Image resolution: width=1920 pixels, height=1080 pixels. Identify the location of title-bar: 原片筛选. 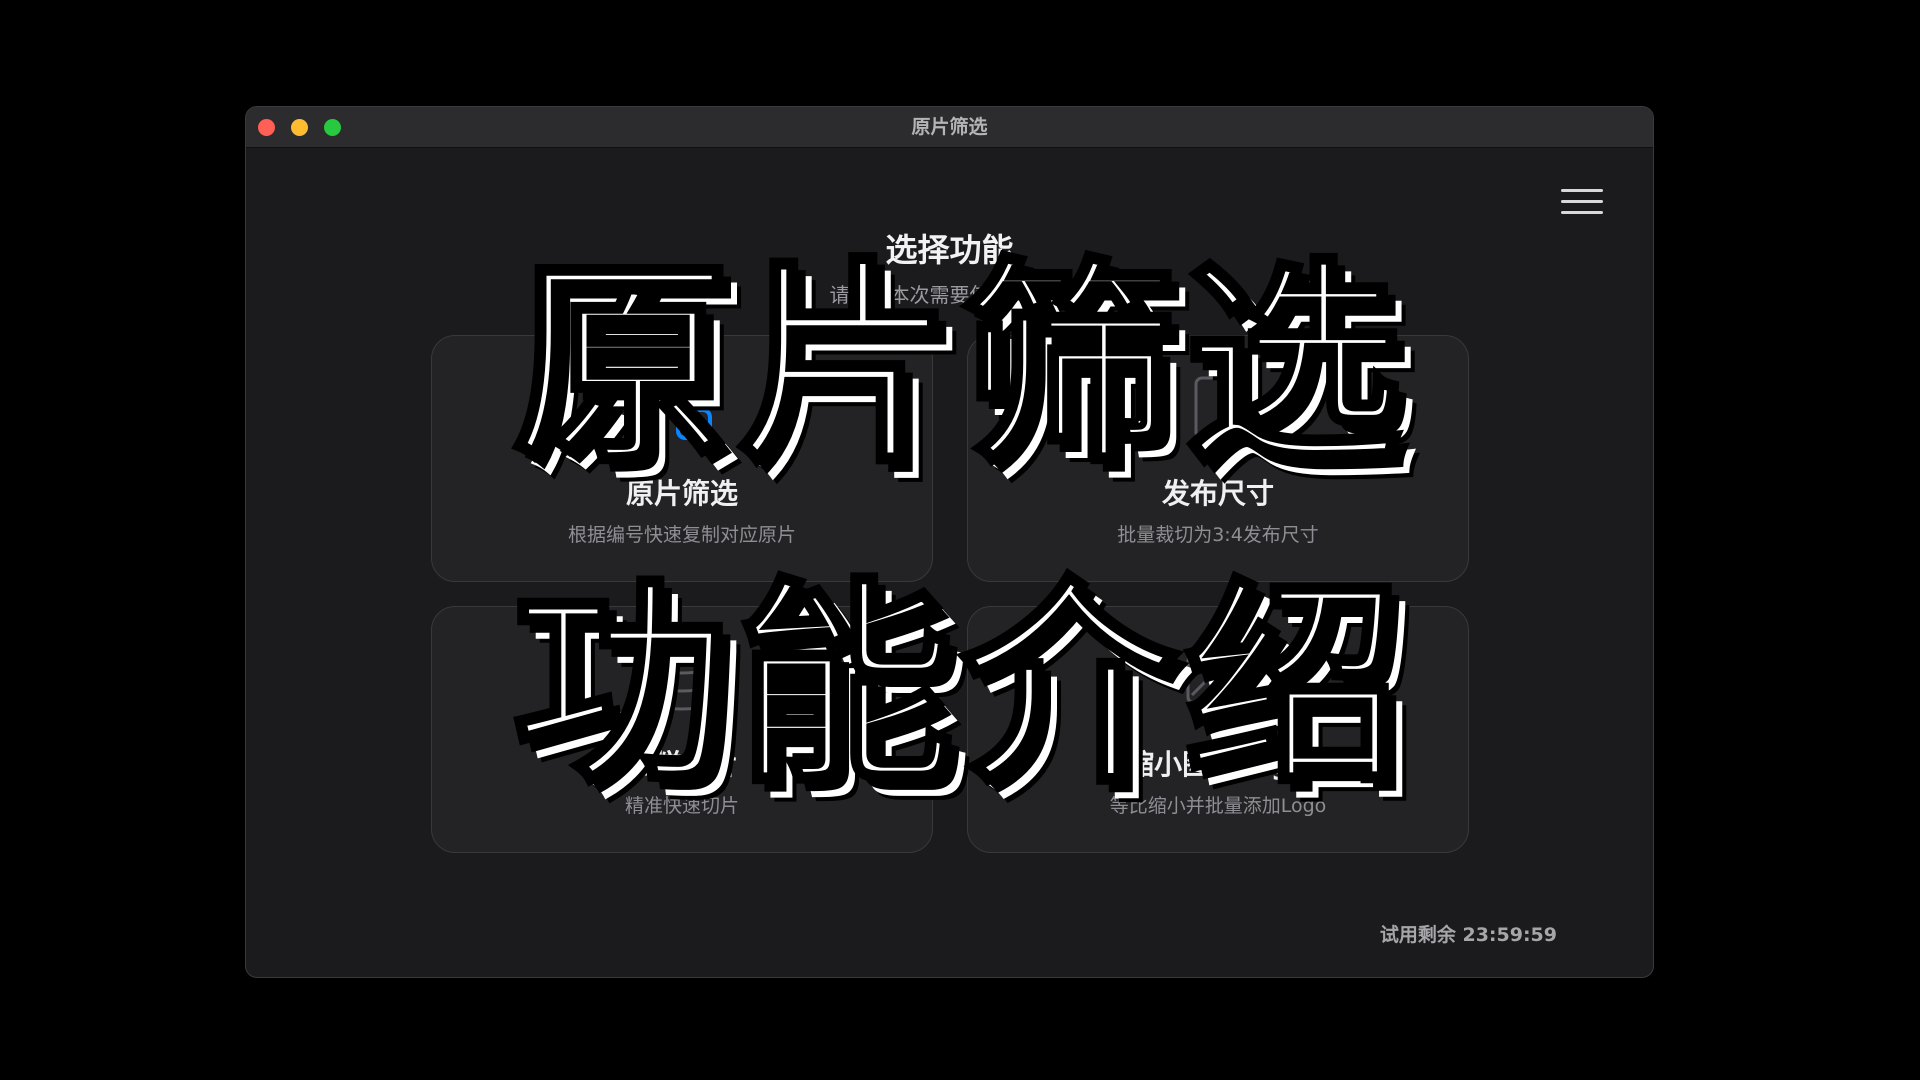
(949, 127).